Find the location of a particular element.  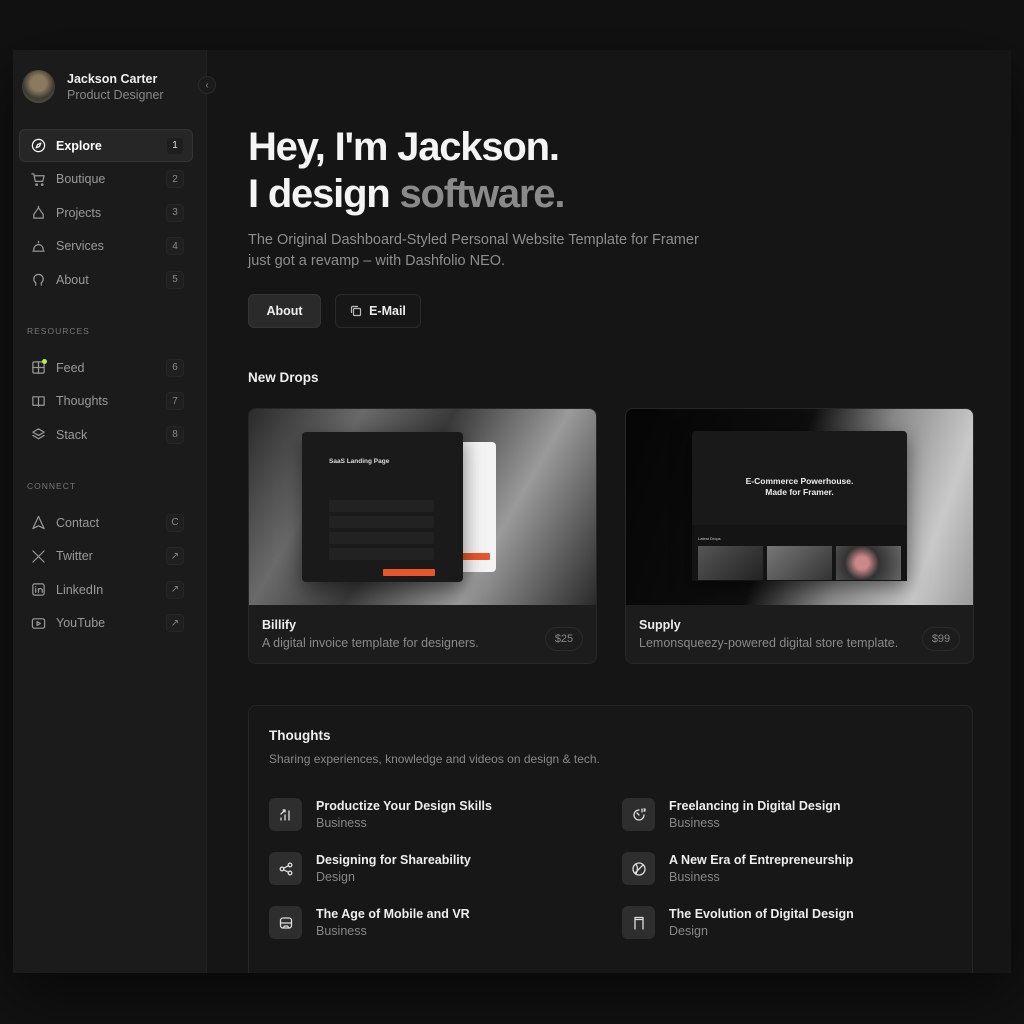

product-price: $99 is located at coordinates (941, 639).